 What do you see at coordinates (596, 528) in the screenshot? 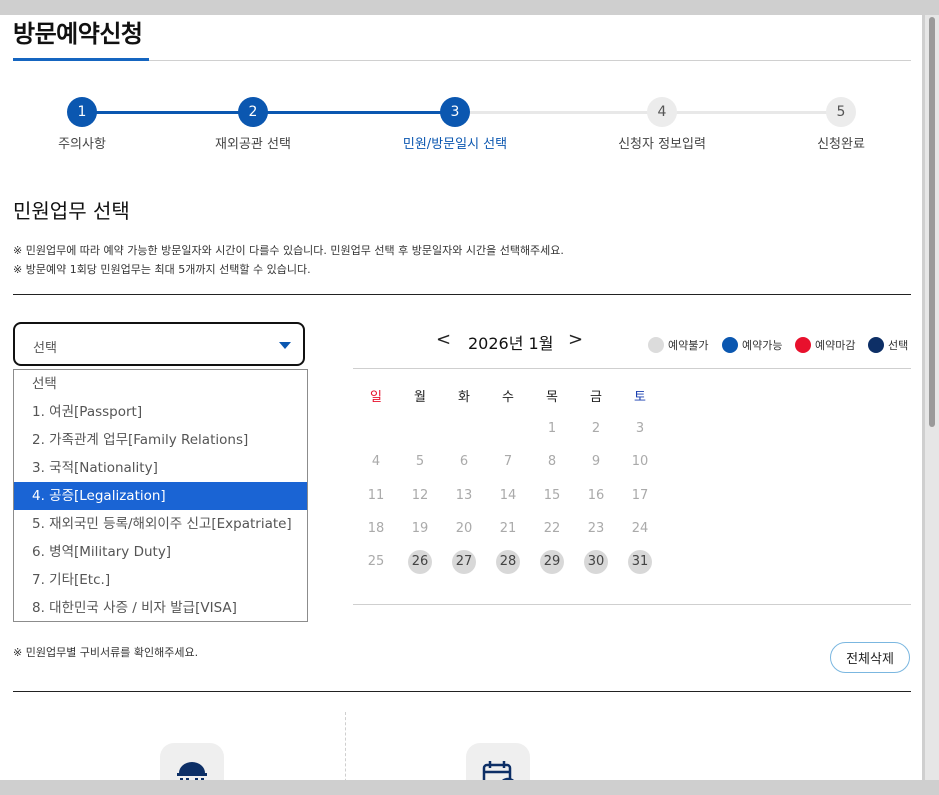
I see `calendar-day: 23` at bounding box center [596, 528].